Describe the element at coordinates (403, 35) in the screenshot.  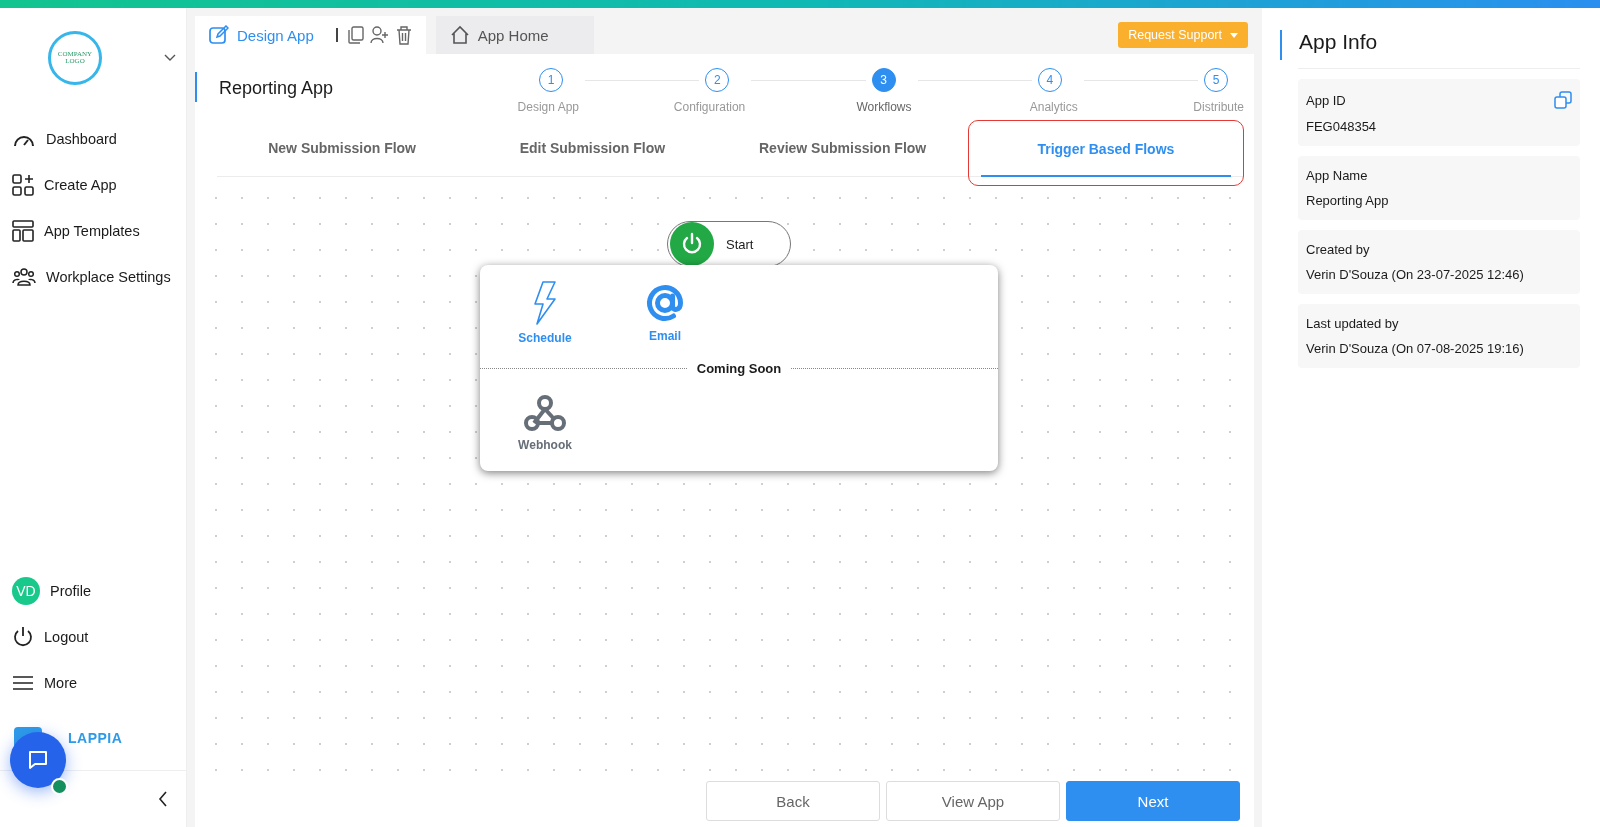
I see `trash-icon` at that location.